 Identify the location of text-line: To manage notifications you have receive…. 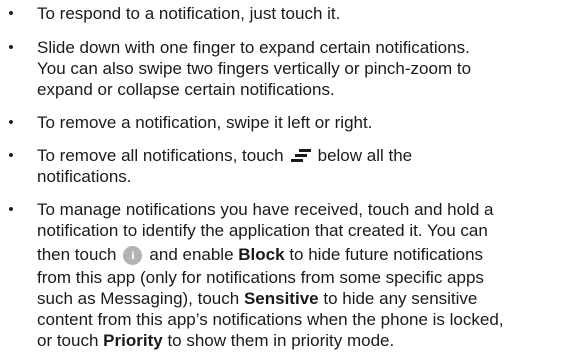
(265, 209).